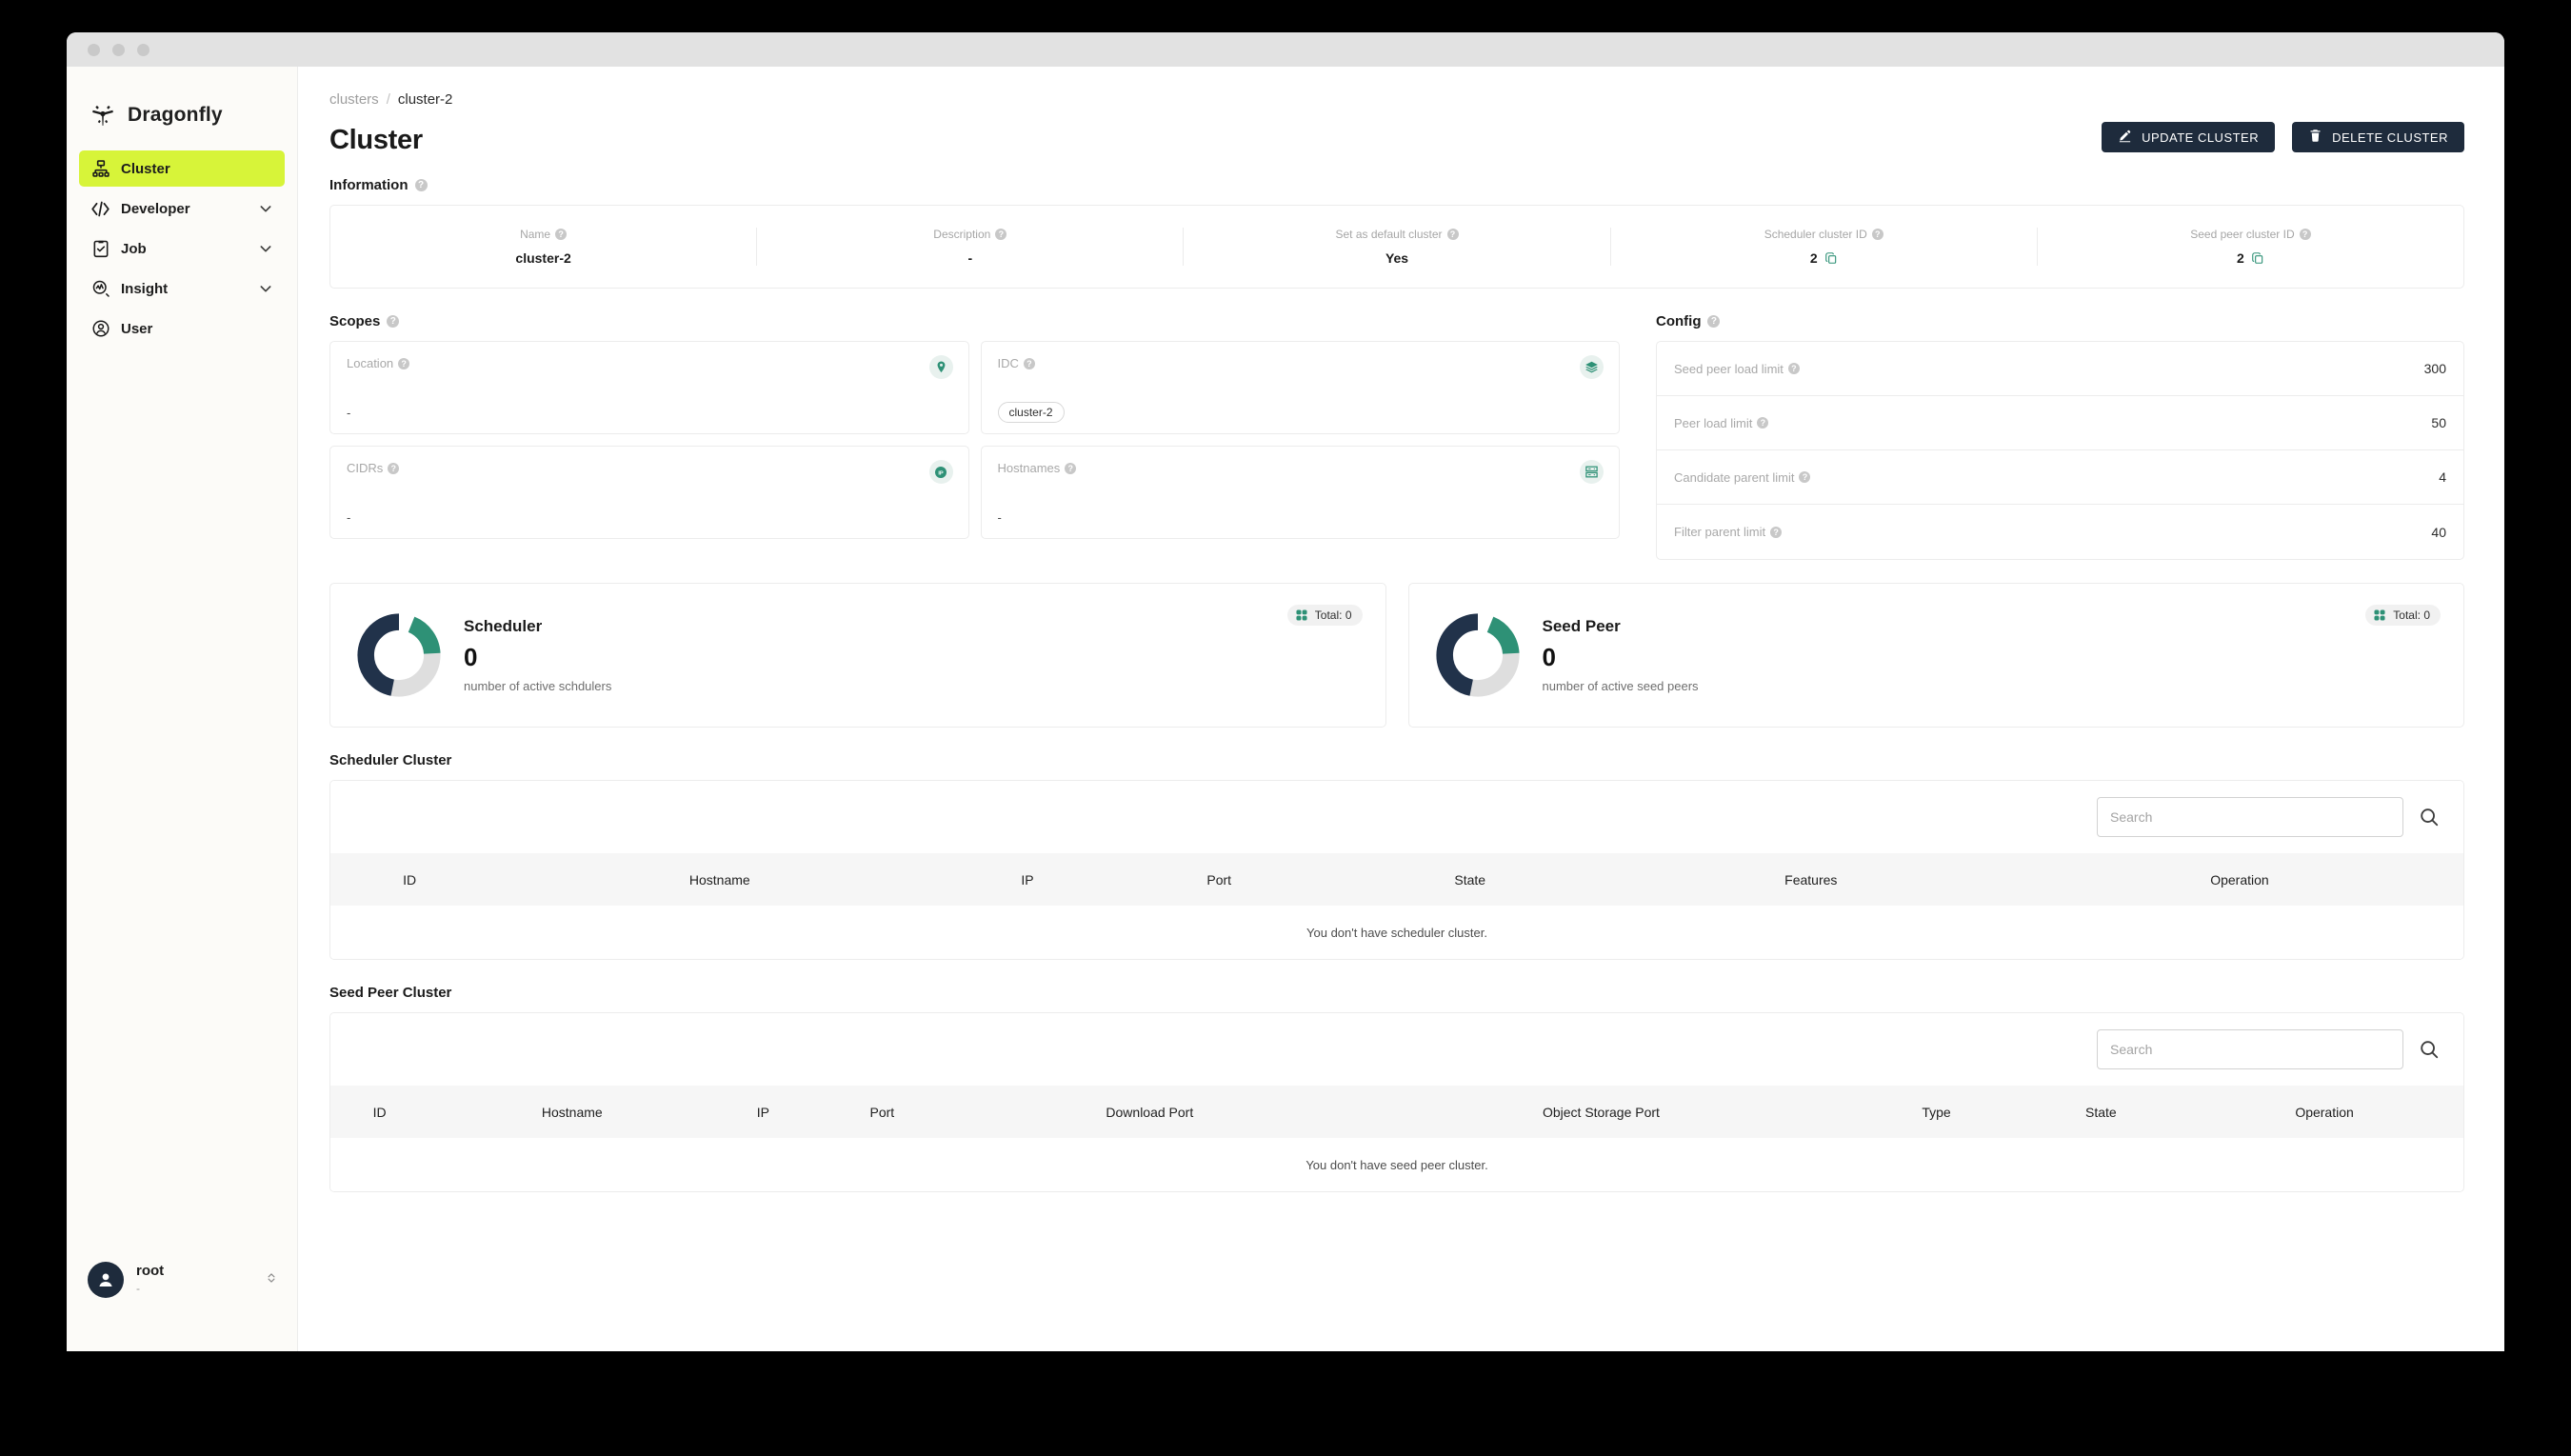  I want to click on expand-selector-icon, so click(271, 1280).